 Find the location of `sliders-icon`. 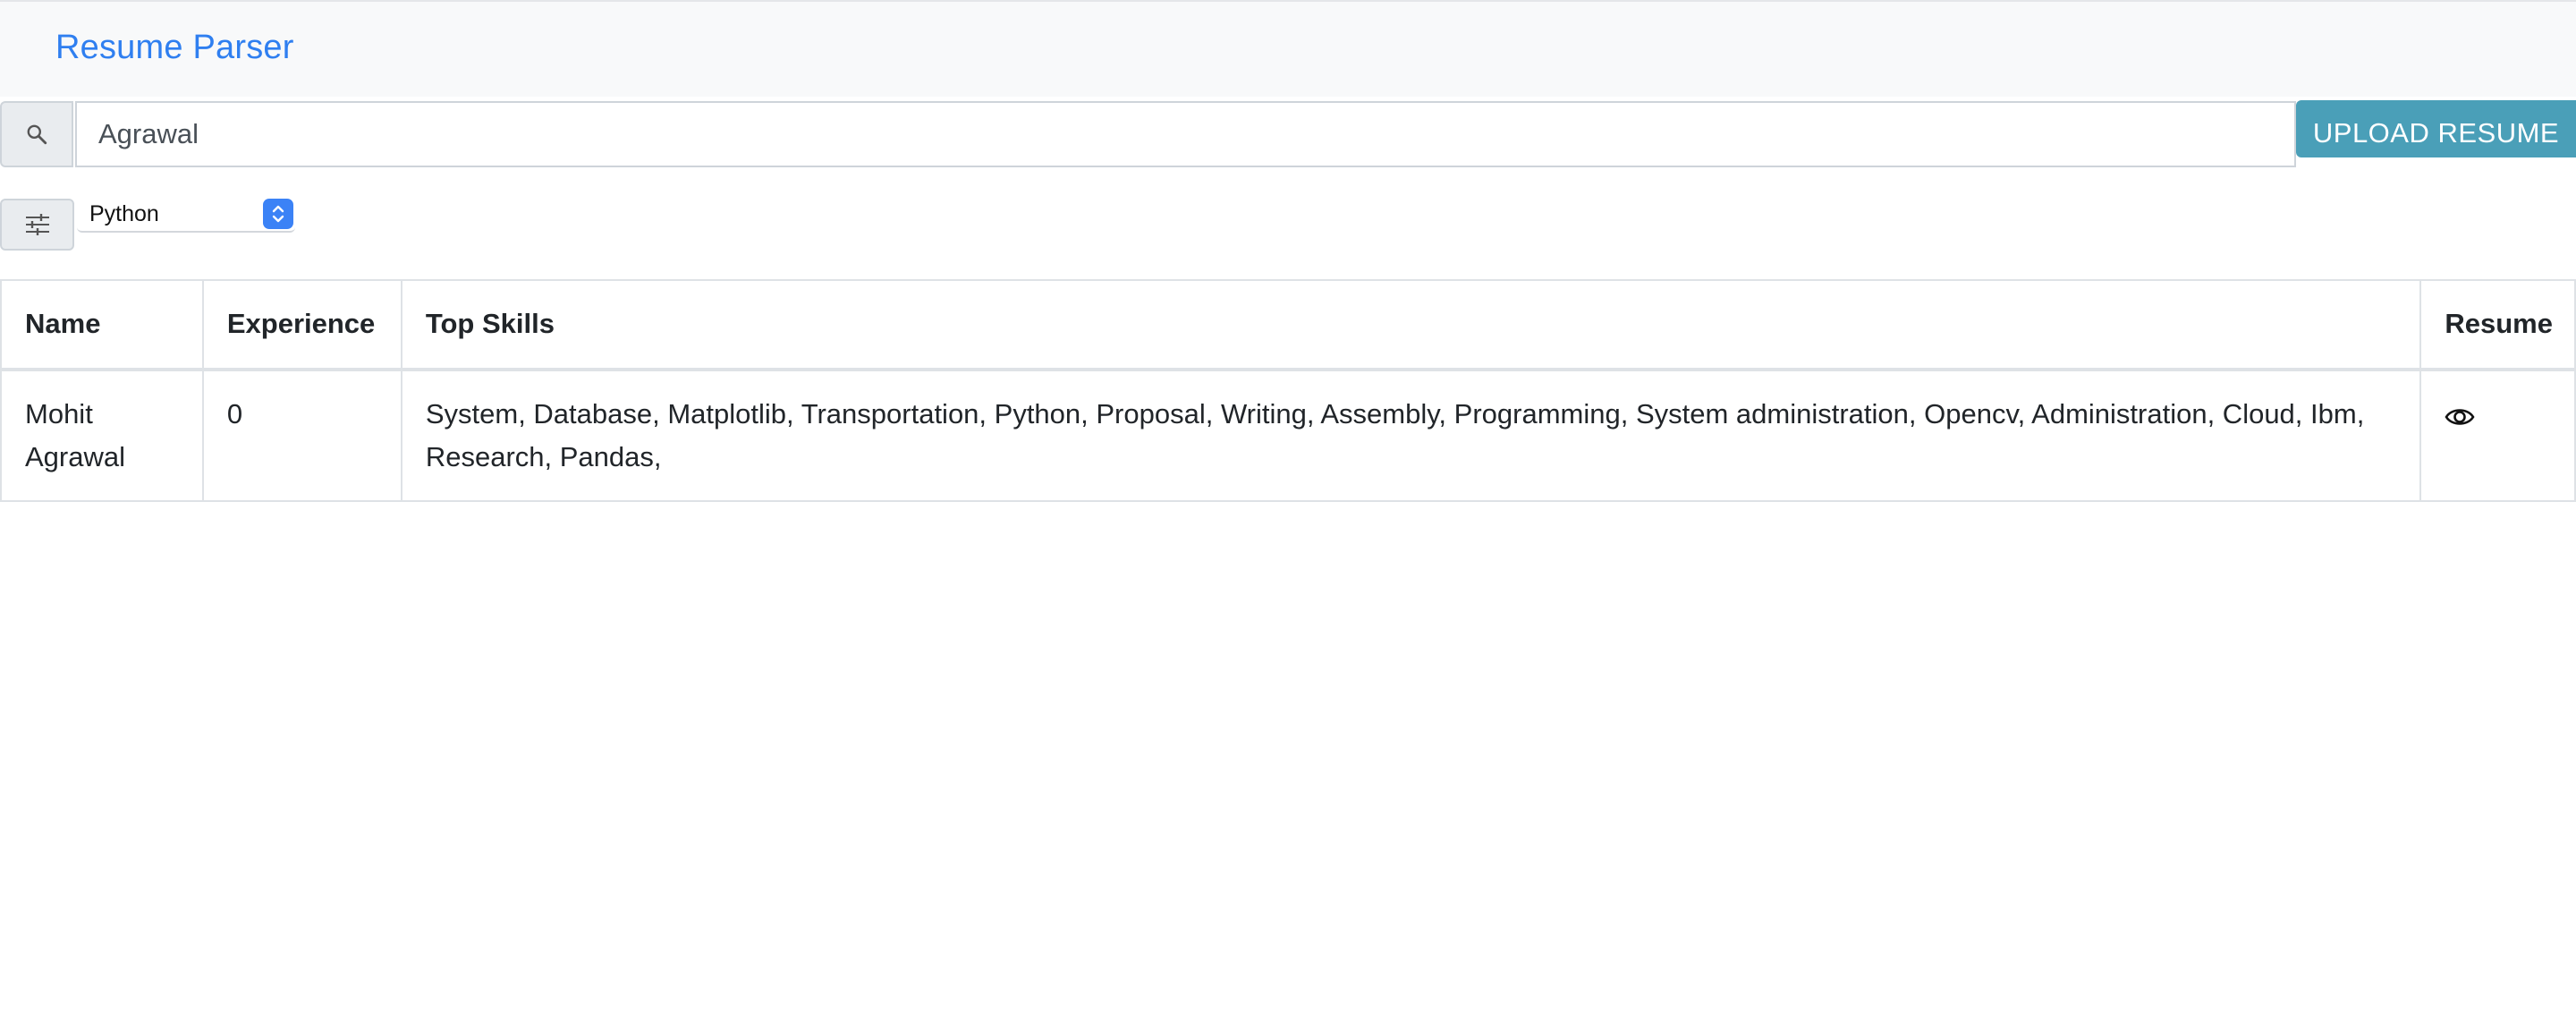

sliders-icon is located at coordinates (37, 224).